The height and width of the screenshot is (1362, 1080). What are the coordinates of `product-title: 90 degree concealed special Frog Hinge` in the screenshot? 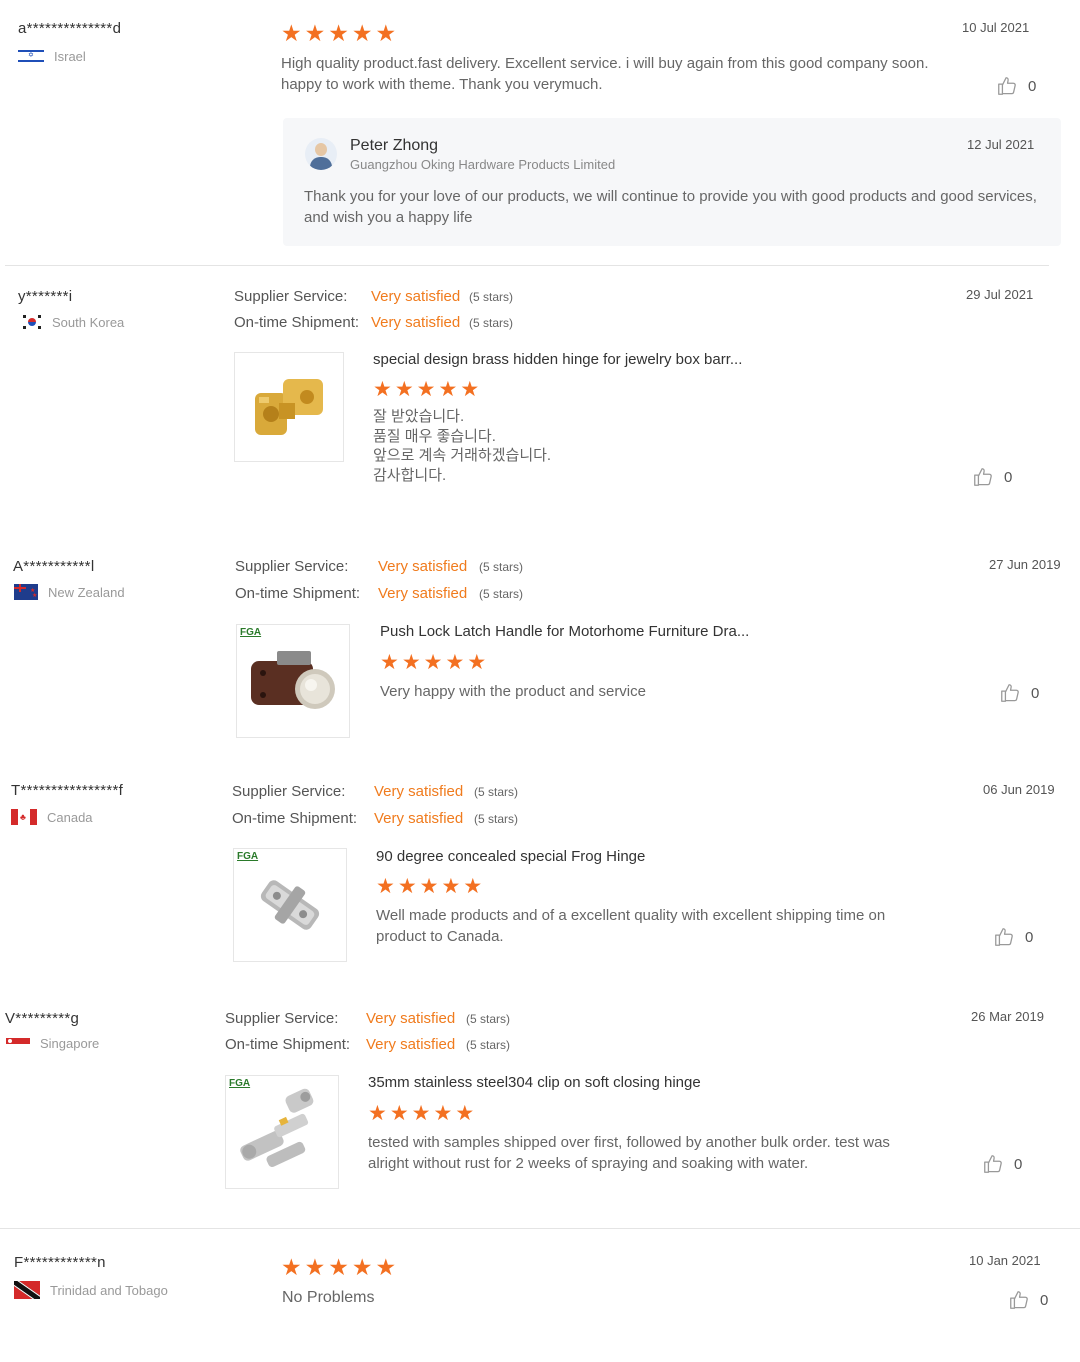 It's located at (510, 856).